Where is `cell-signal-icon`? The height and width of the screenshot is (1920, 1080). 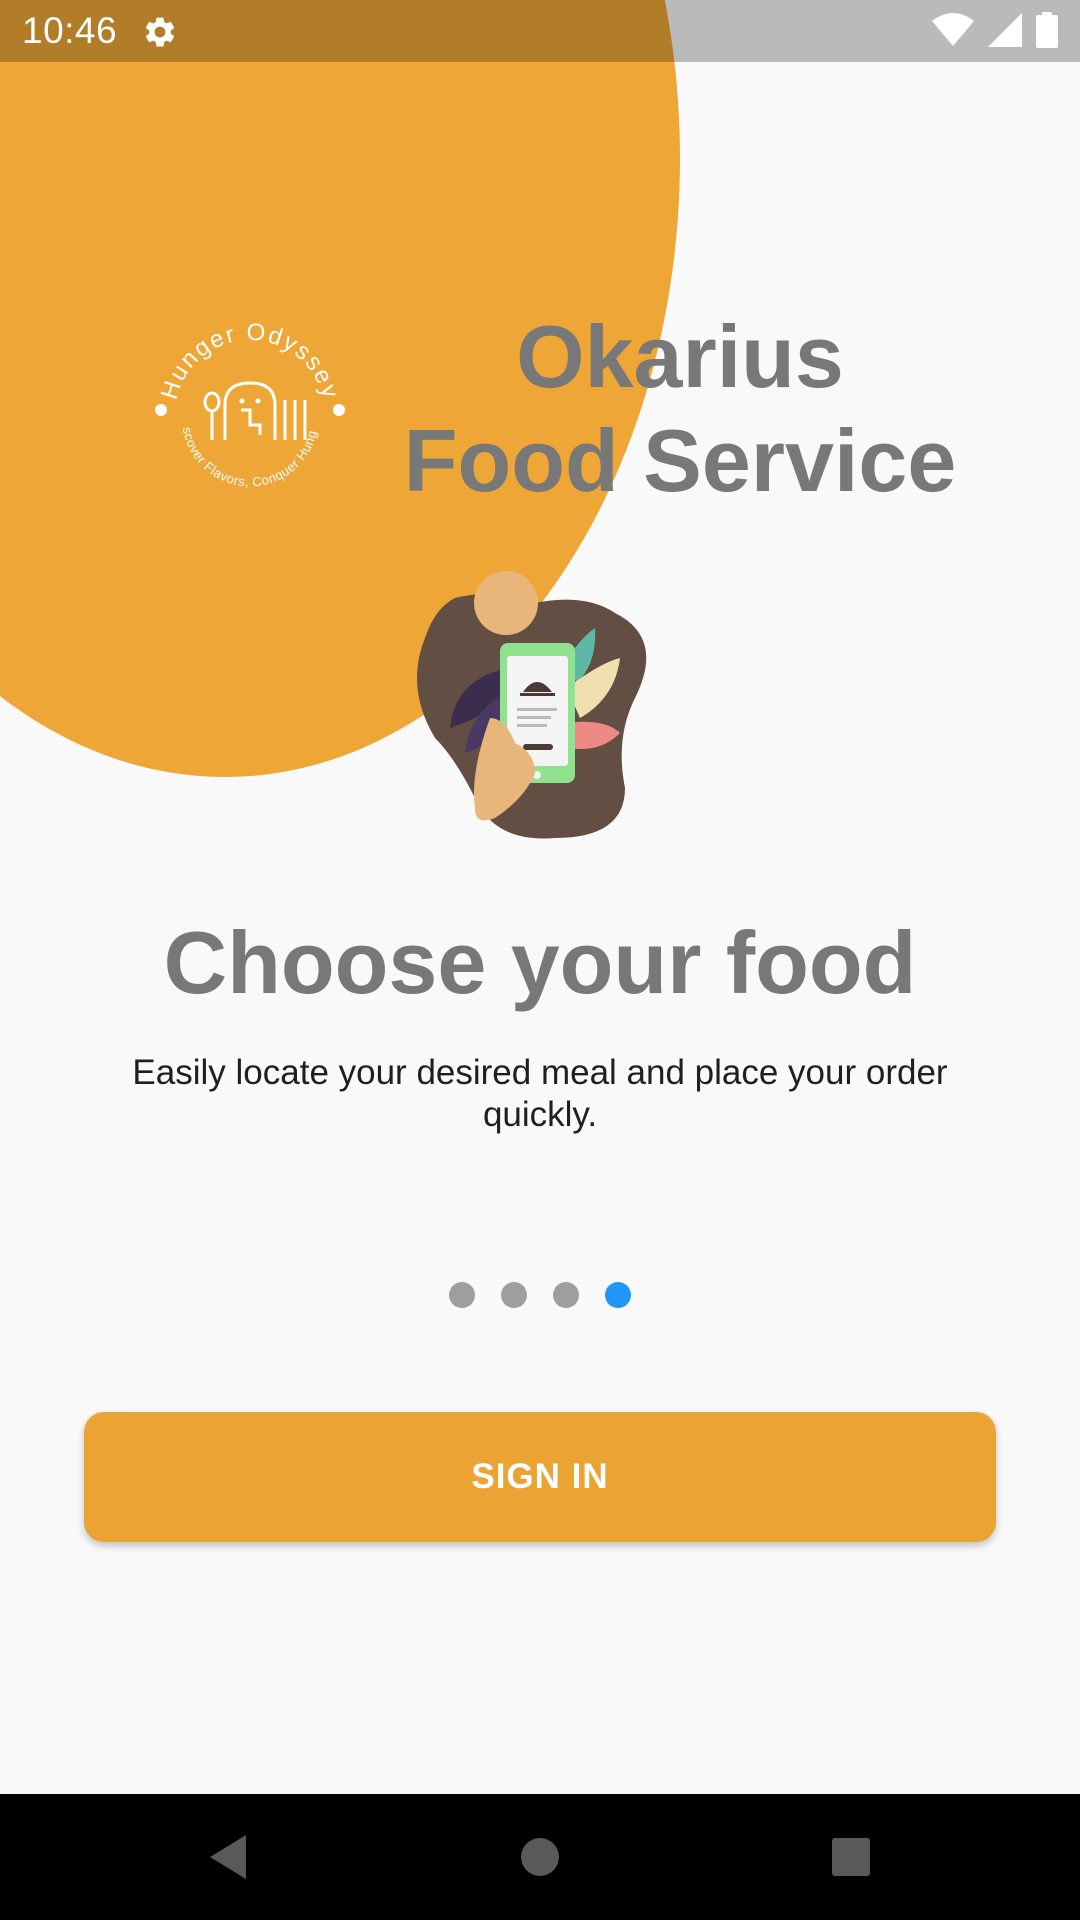 cell-signal-icon is located at coordinates (1005, 32).